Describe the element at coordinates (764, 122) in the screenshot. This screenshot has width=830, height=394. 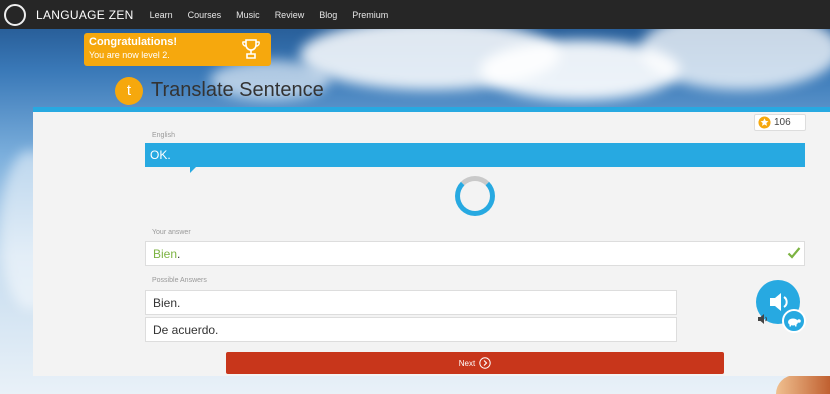
I see `star-icon` at that location.